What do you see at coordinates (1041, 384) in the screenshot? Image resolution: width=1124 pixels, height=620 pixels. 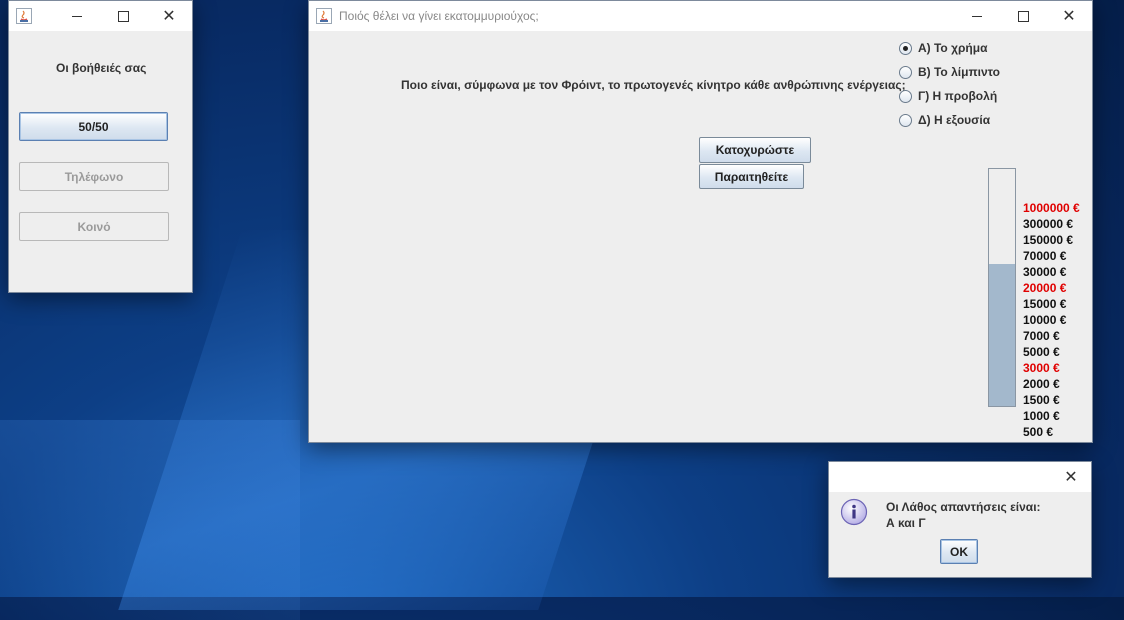 I see `prize-level: 2000 €` at bounding box center [1041, 384].